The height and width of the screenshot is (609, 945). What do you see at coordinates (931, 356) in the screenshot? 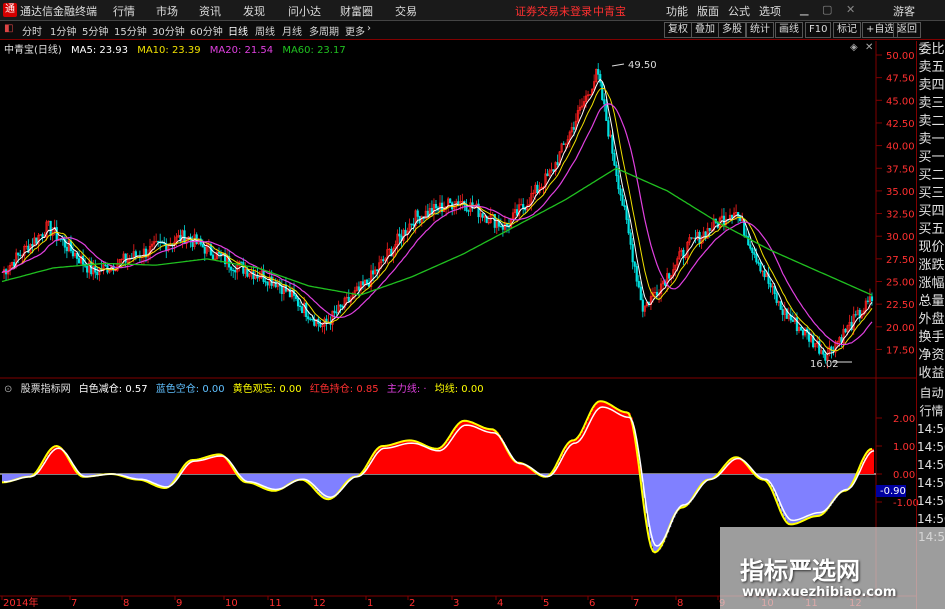
I see `order-book-item: 净资` at bounding box center [931, 356].